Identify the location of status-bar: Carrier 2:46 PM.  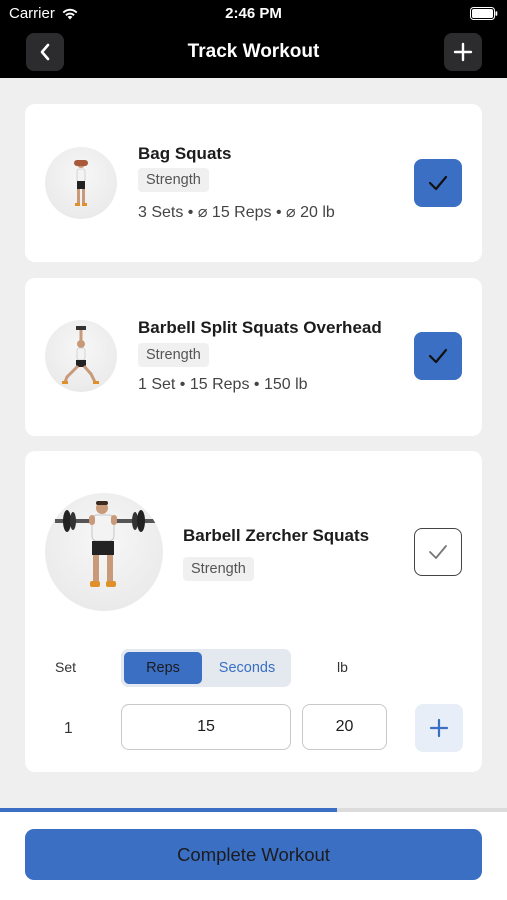
(253, 14).